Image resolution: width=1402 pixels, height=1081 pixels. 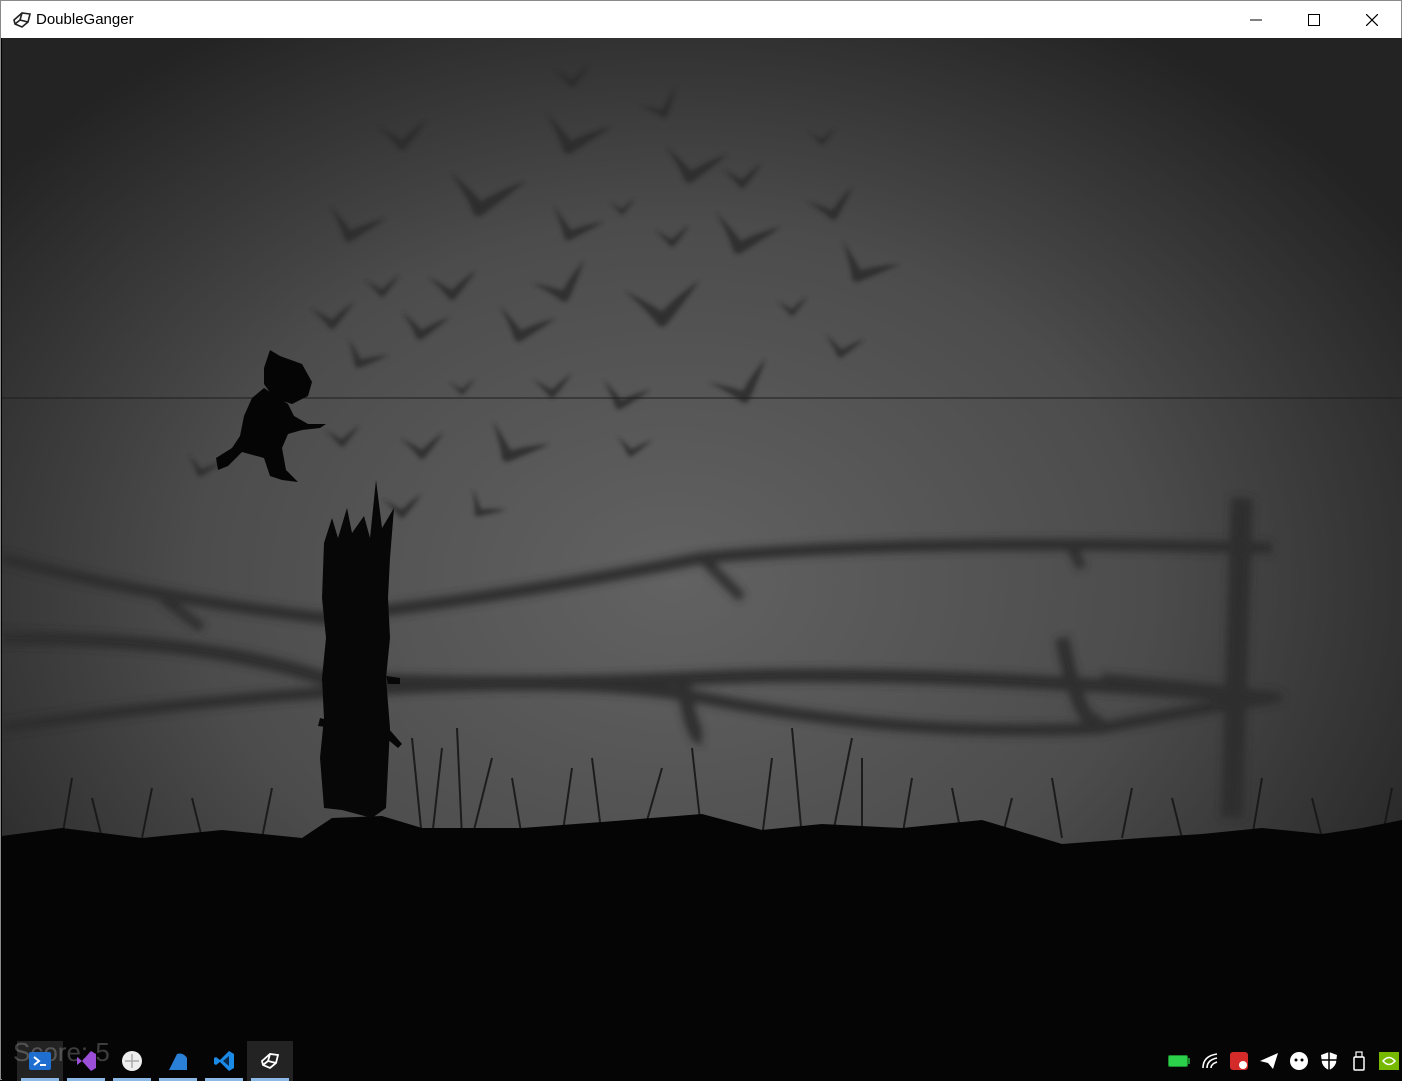 I want to click on taskbar-app-media-player, so click(x=132, y=1061).